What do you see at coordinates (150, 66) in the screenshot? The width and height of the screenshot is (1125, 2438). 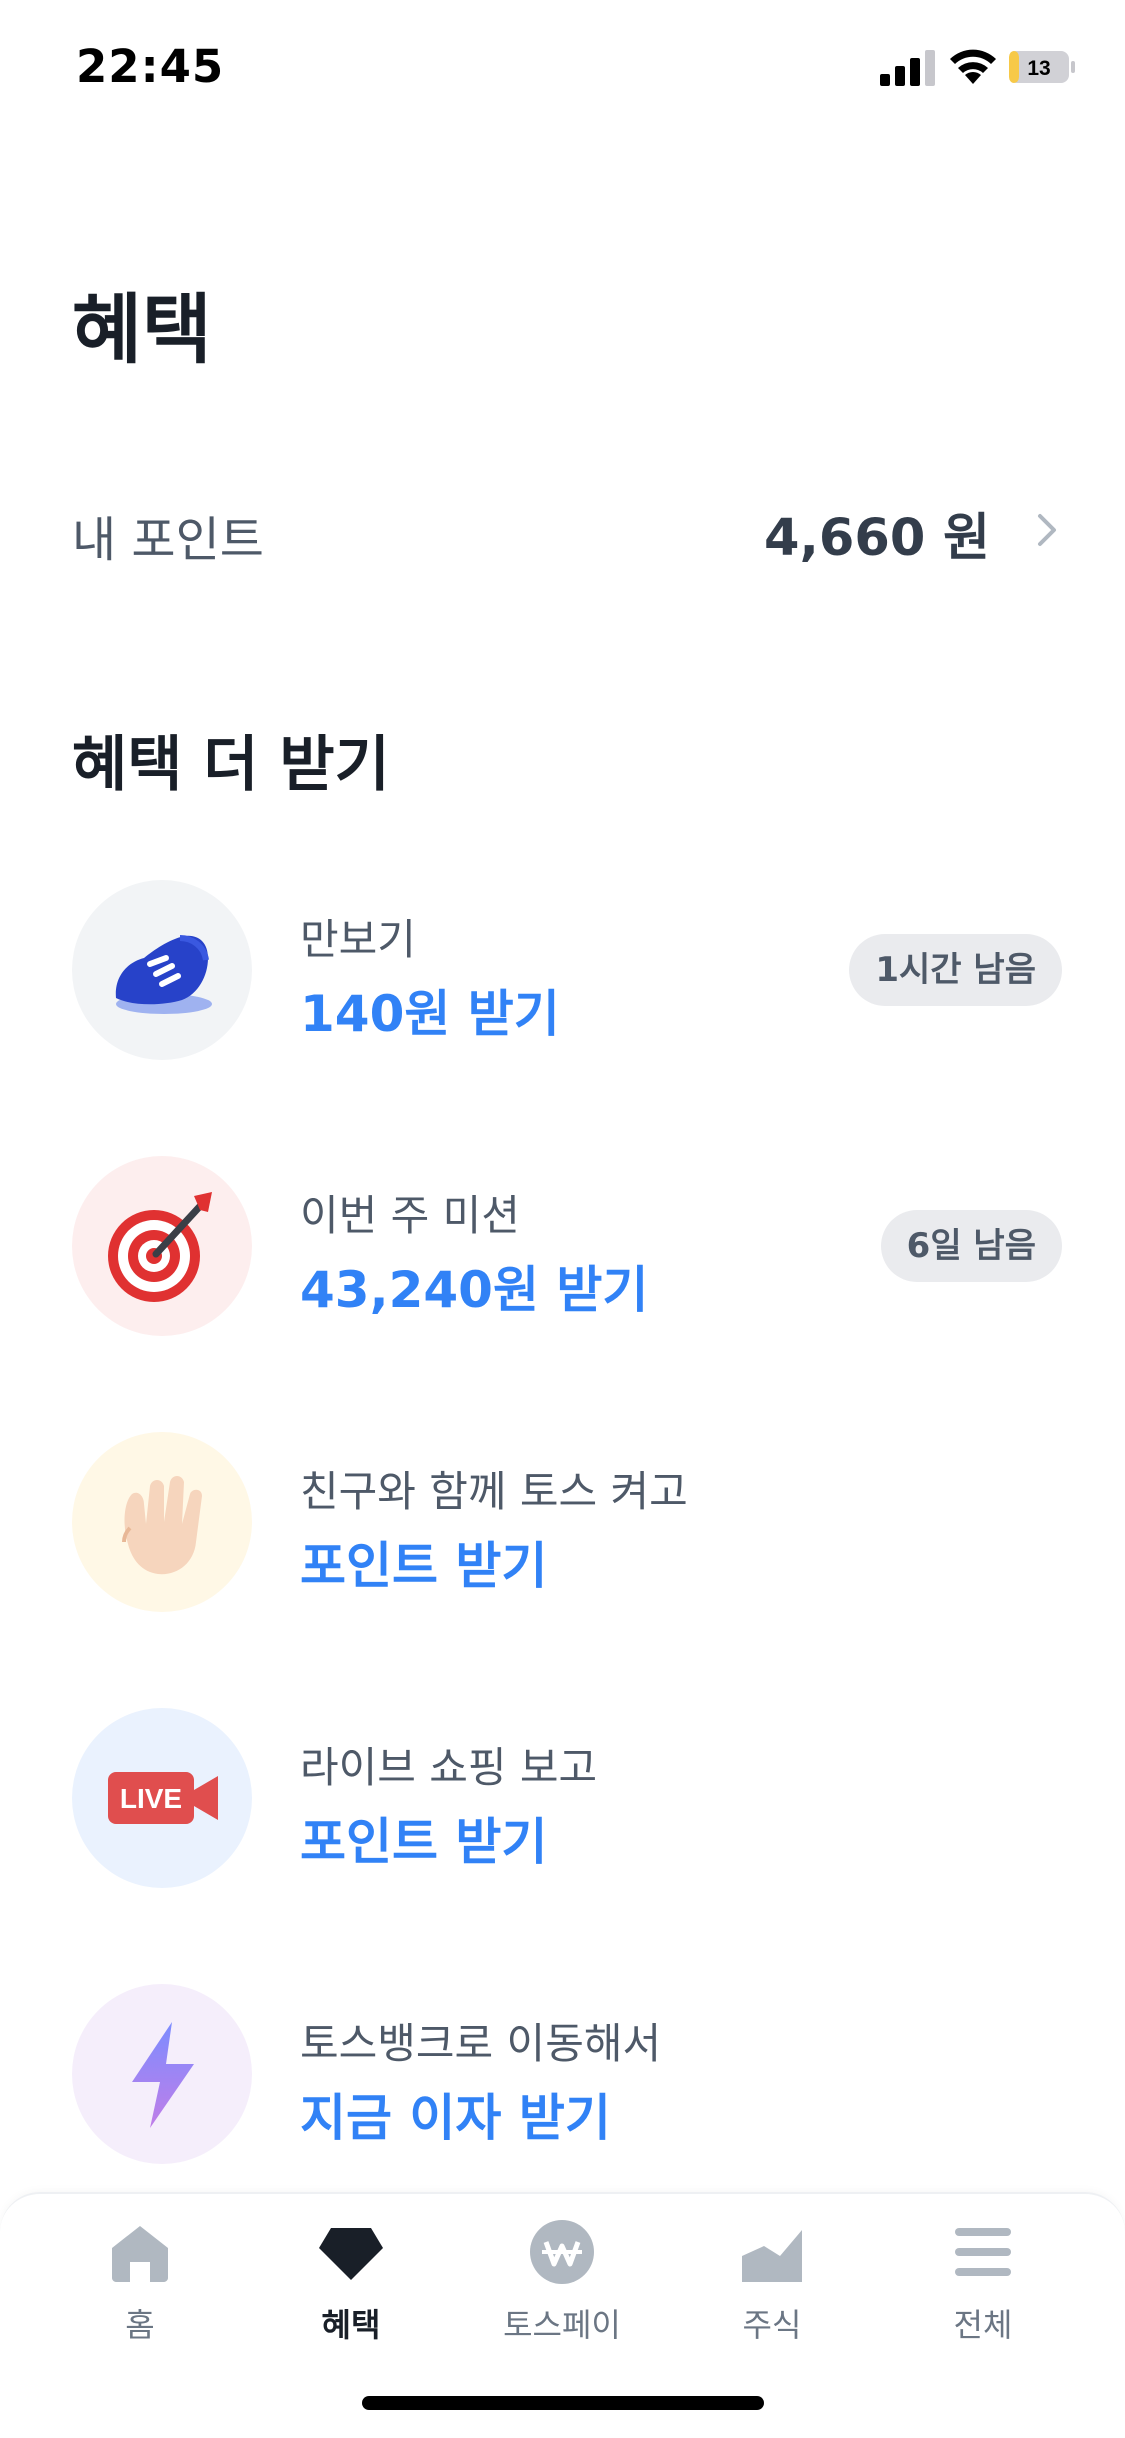 I see `status-time: 22:45` at bounding box center [150, 66].